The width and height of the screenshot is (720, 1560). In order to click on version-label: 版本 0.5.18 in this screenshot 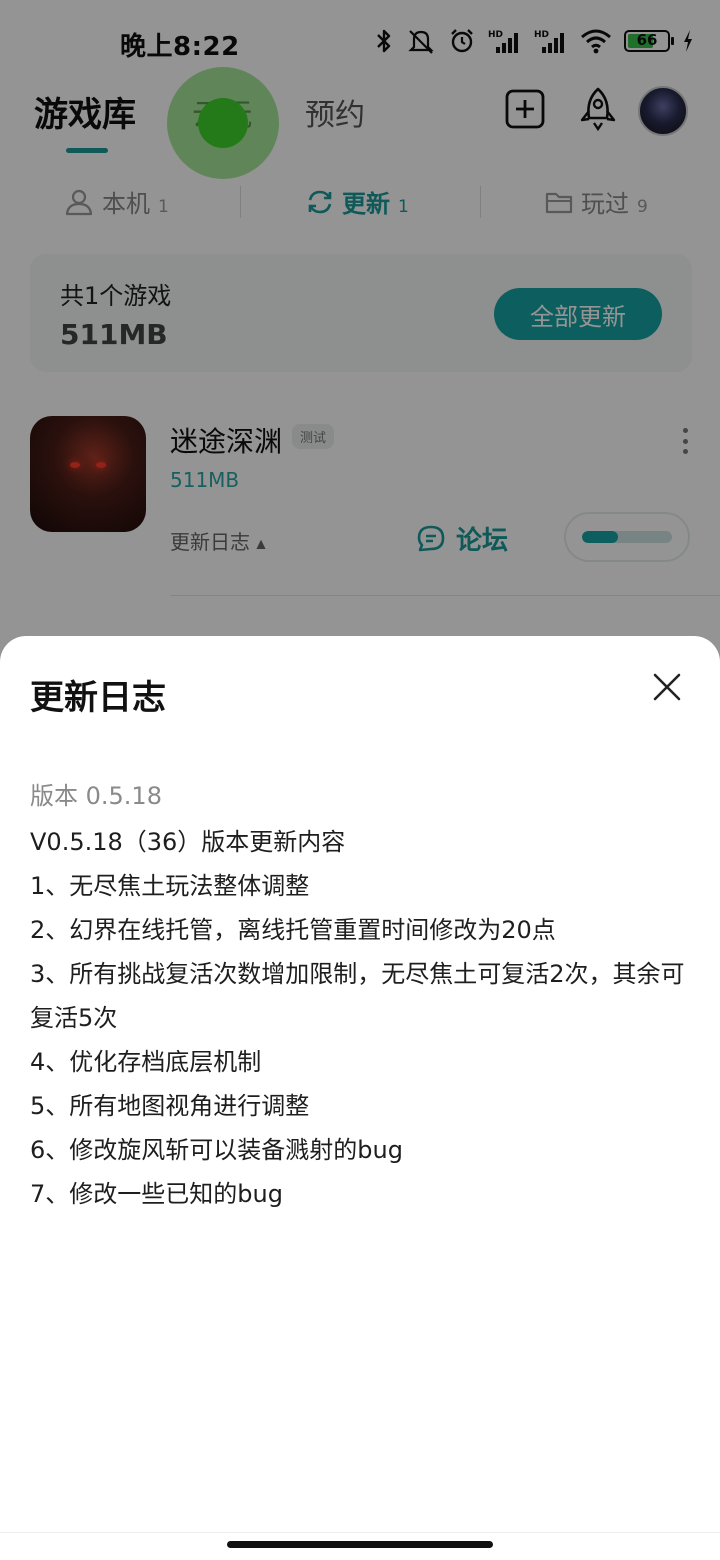, I will do `click(96, 796)`.